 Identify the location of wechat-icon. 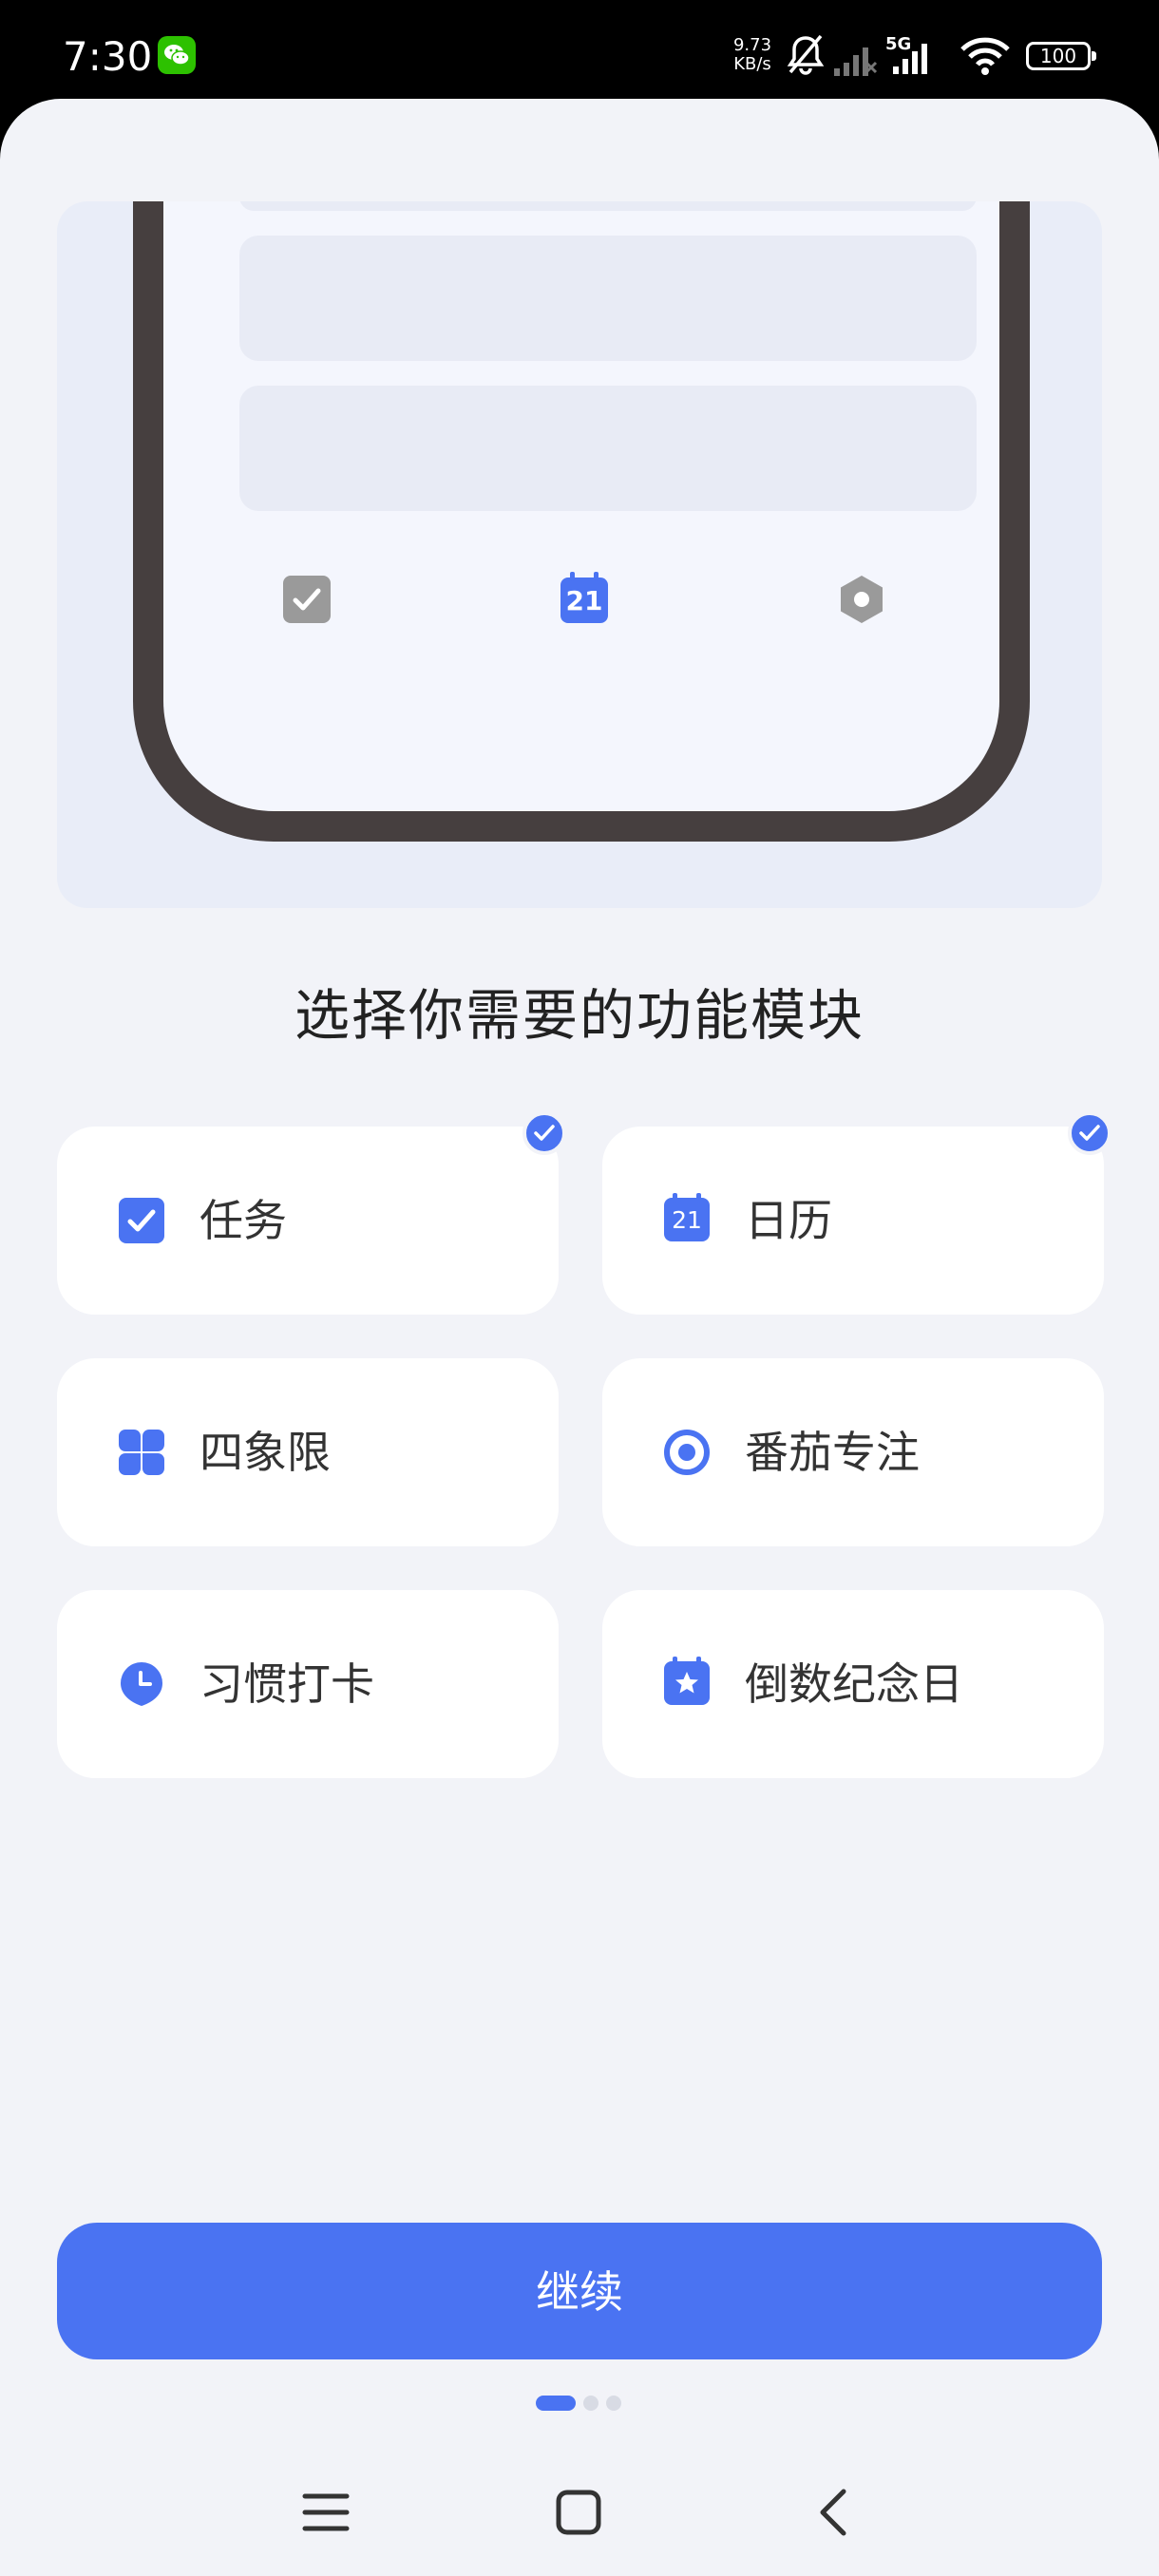
(177, 55).